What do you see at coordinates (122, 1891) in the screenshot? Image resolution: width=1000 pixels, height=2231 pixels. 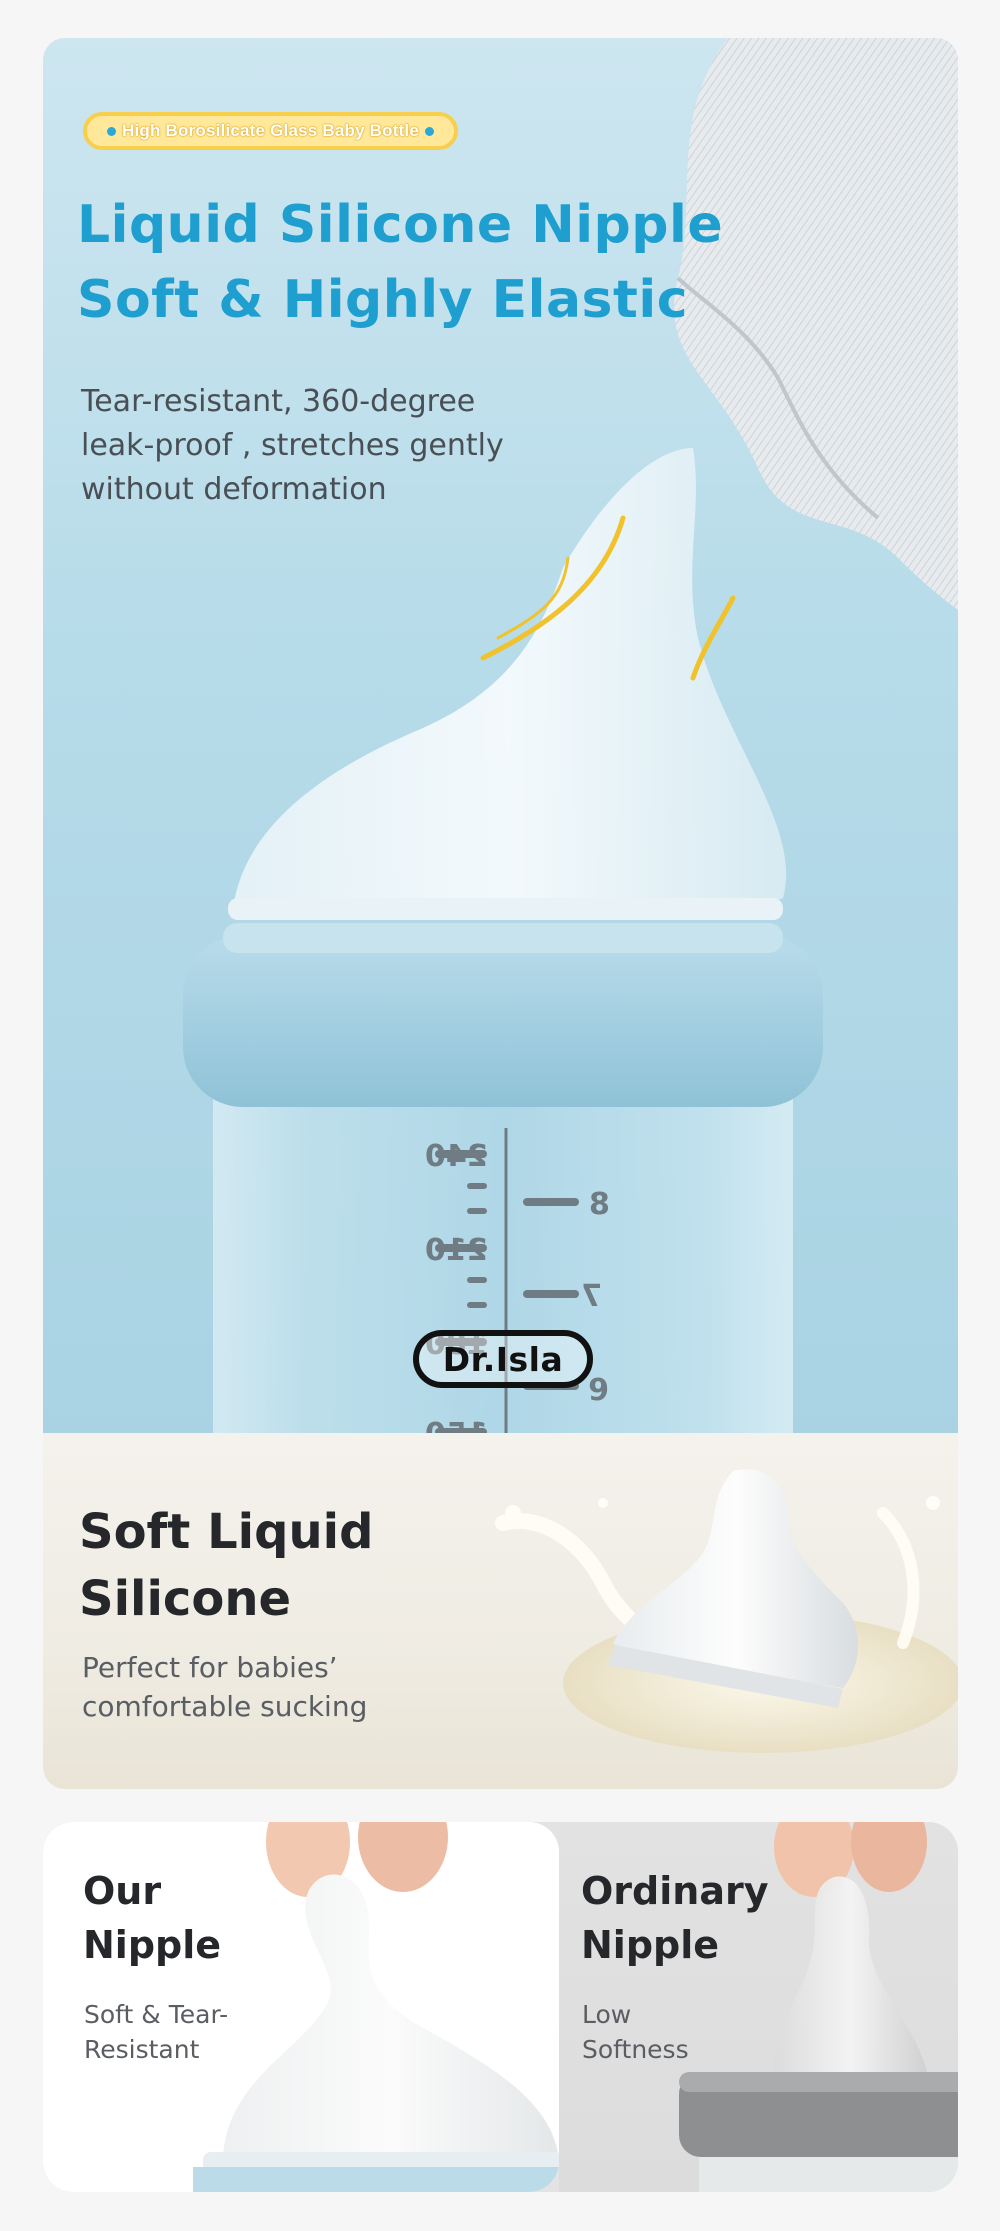 I see `our-title-line-1: Our` at bounding box center [122, 1891].